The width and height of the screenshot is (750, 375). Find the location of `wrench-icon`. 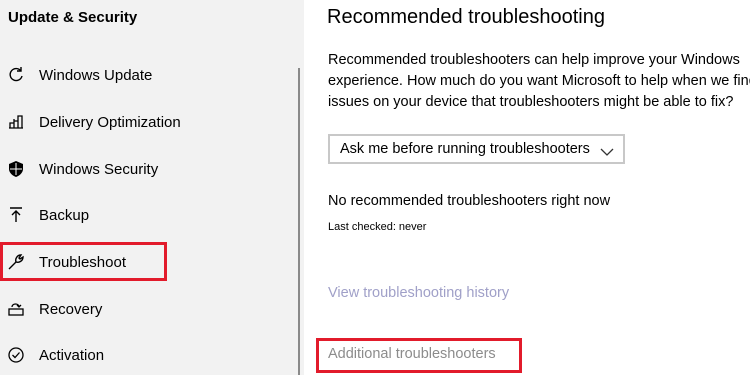

wrench-icon is located at coordinates (16, 262).